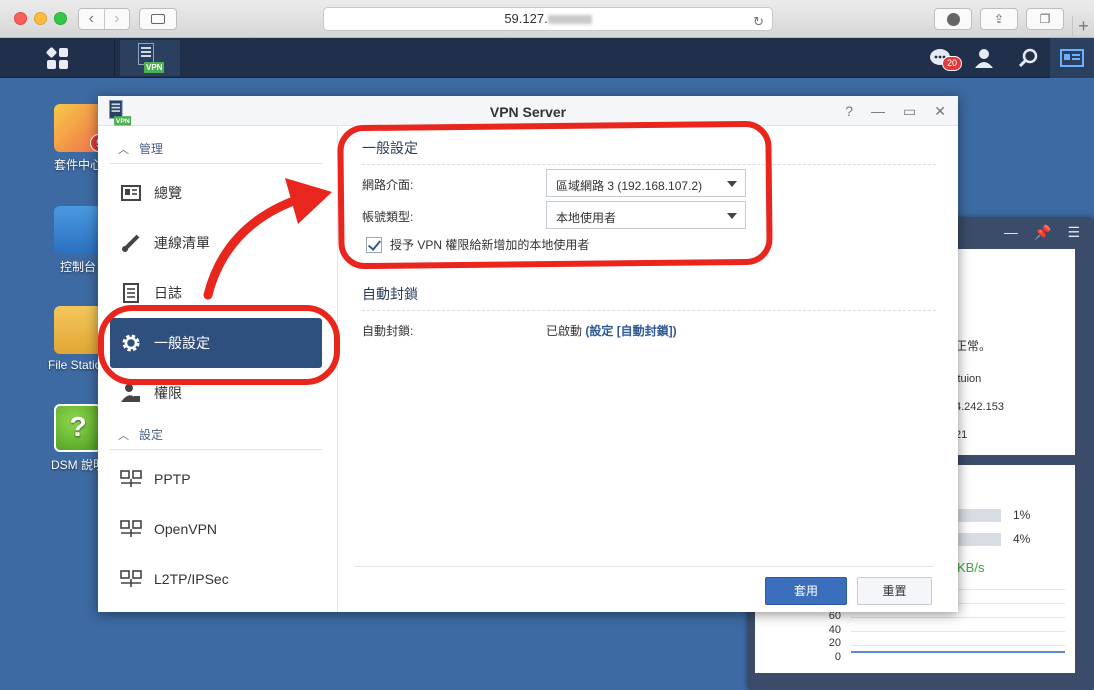 This screenshot has height=690, width=1094. Describe the element at coordinates (1073, 232) in the screenshot. I see `widget-menu-icon: ☰` at that location.